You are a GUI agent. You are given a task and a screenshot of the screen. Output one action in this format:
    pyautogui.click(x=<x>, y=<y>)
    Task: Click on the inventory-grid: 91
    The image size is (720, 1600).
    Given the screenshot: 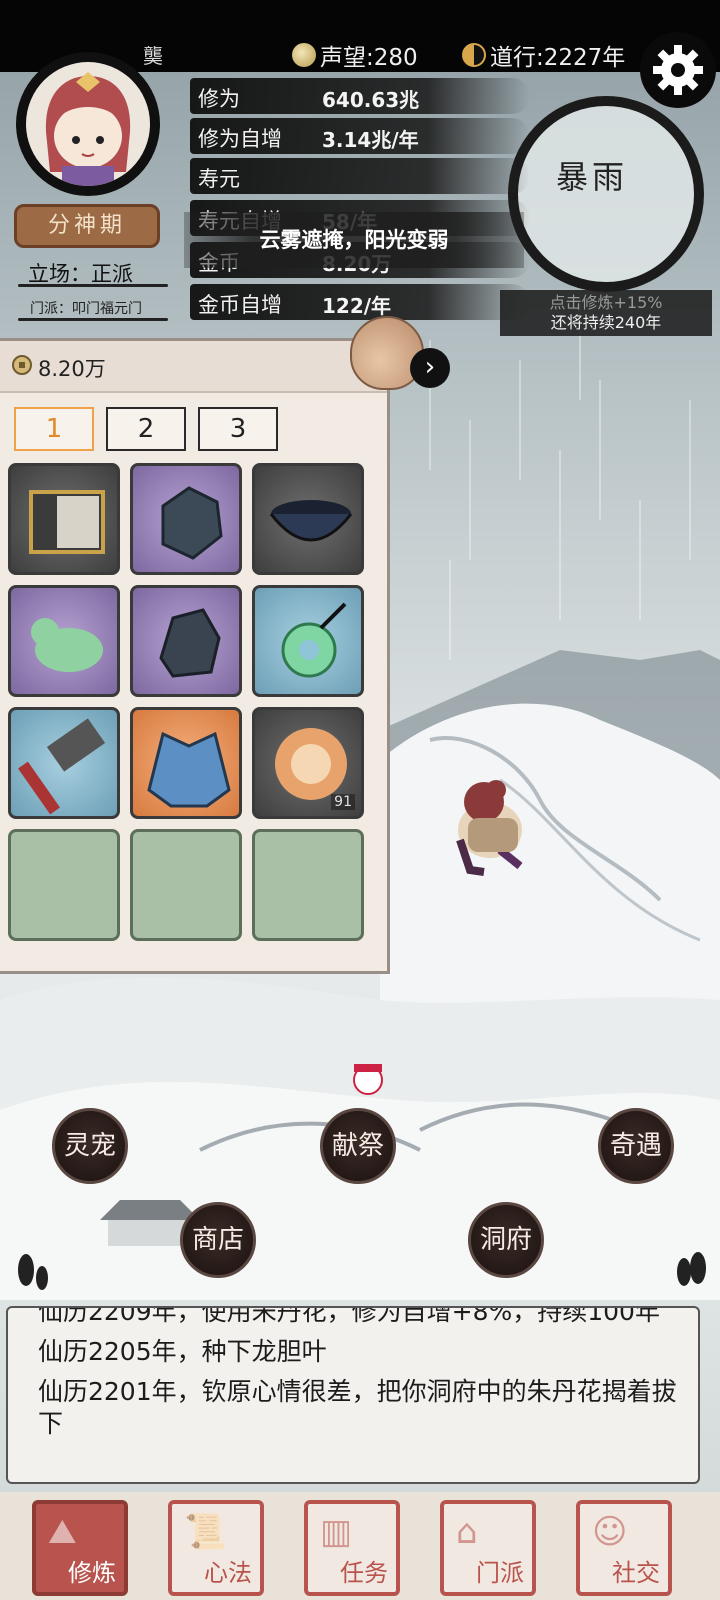 What is the action you would take?
    pyautogui.click(x=186, y=702)
    